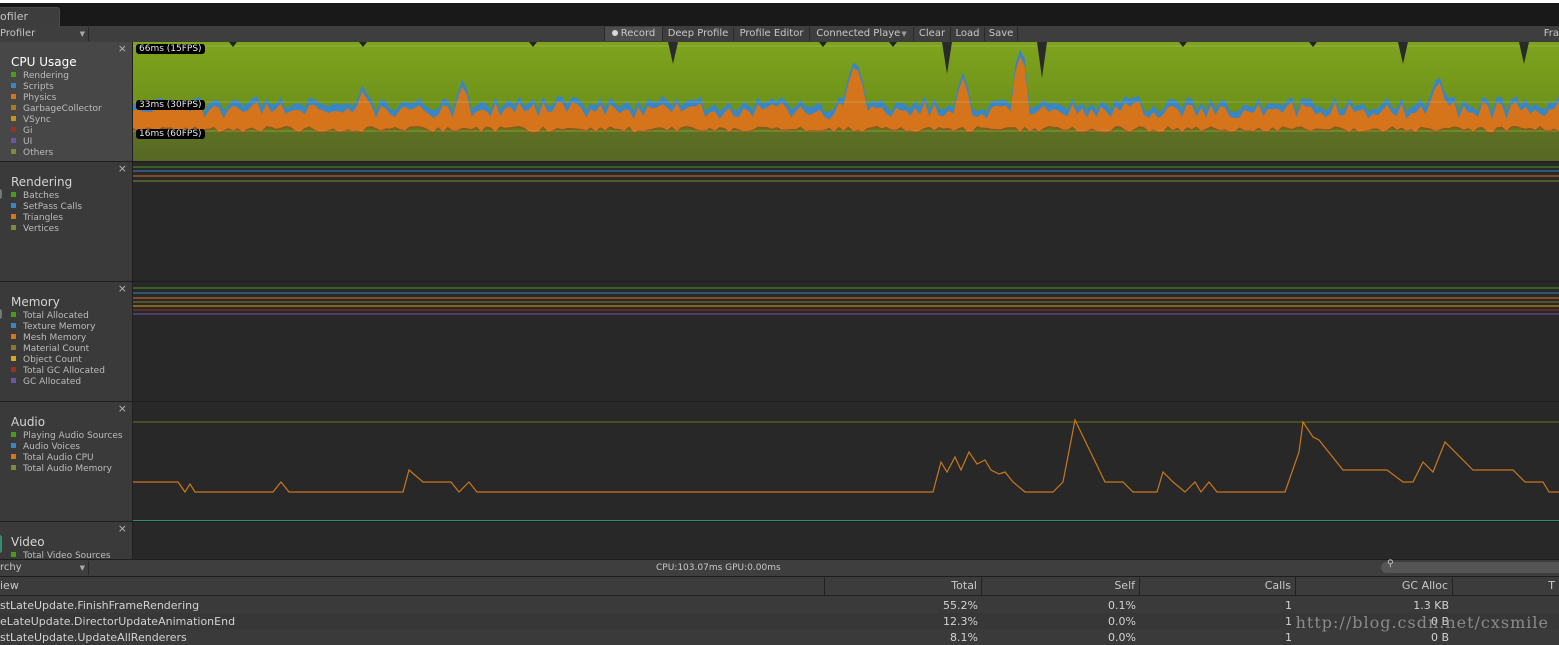 This screenshot has width=1559, height=645. What do you see at coordinates (30, 16) in the screenshot?
I see `profiler-tab: ofiler` at bounding box center [30, 16].